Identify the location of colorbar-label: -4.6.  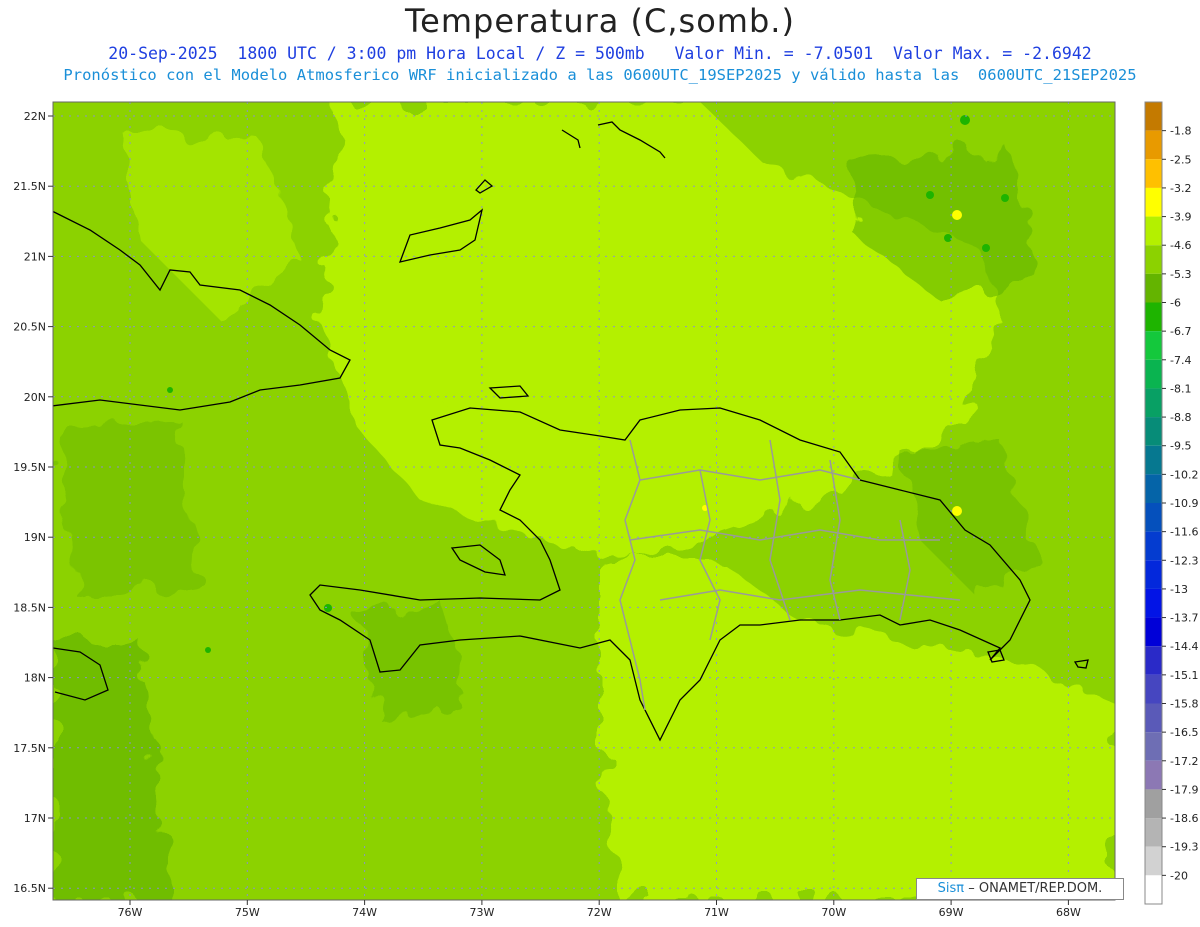
(1180, 245).